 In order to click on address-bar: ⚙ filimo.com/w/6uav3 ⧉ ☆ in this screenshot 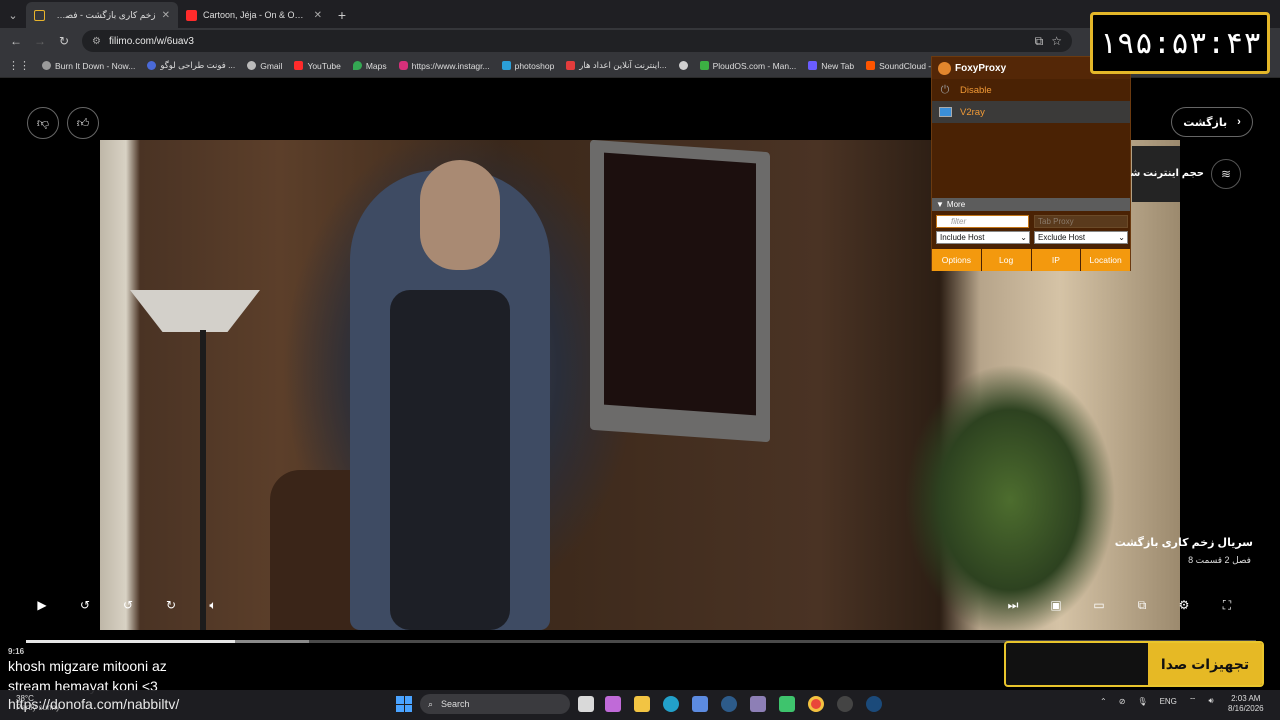, I will do `click(577, 41)`.